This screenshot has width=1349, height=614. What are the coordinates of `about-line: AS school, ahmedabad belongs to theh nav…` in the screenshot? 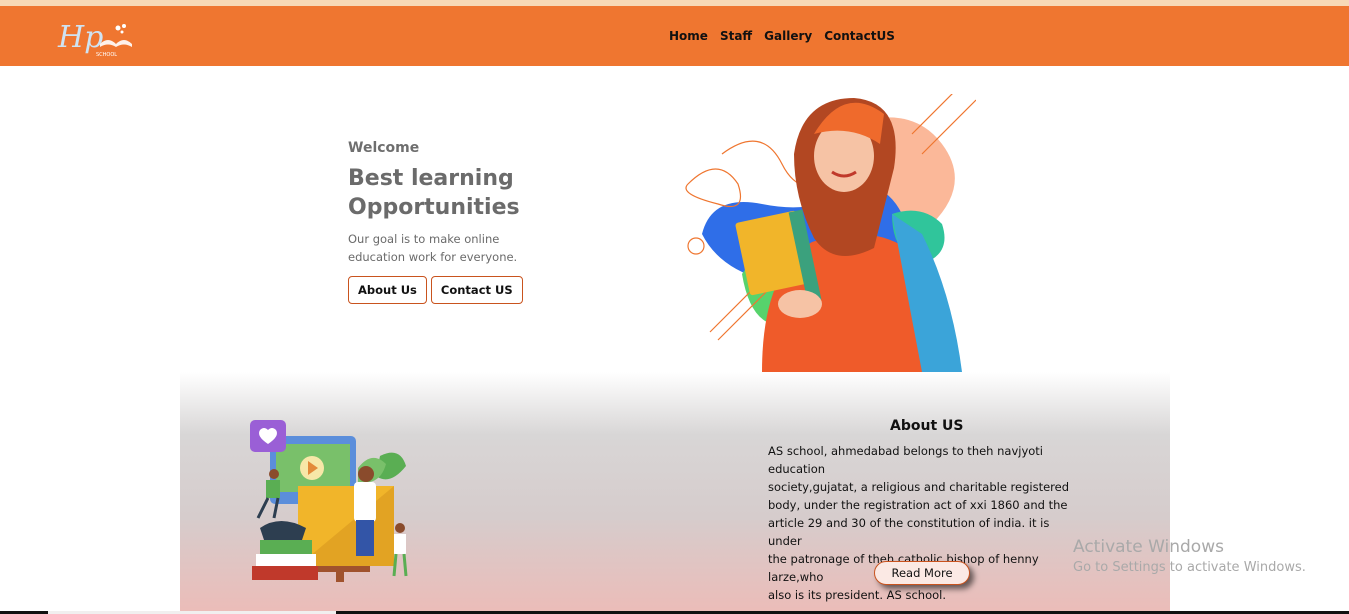 It's located at (906, 460).